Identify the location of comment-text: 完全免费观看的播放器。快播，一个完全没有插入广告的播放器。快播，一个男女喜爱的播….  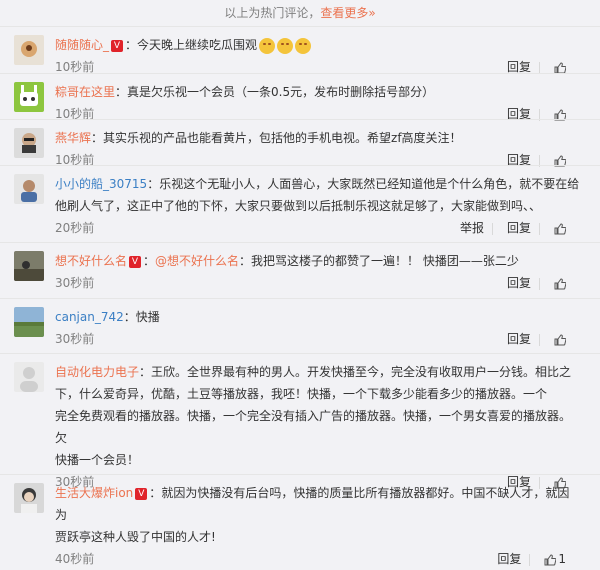
(313, 427).